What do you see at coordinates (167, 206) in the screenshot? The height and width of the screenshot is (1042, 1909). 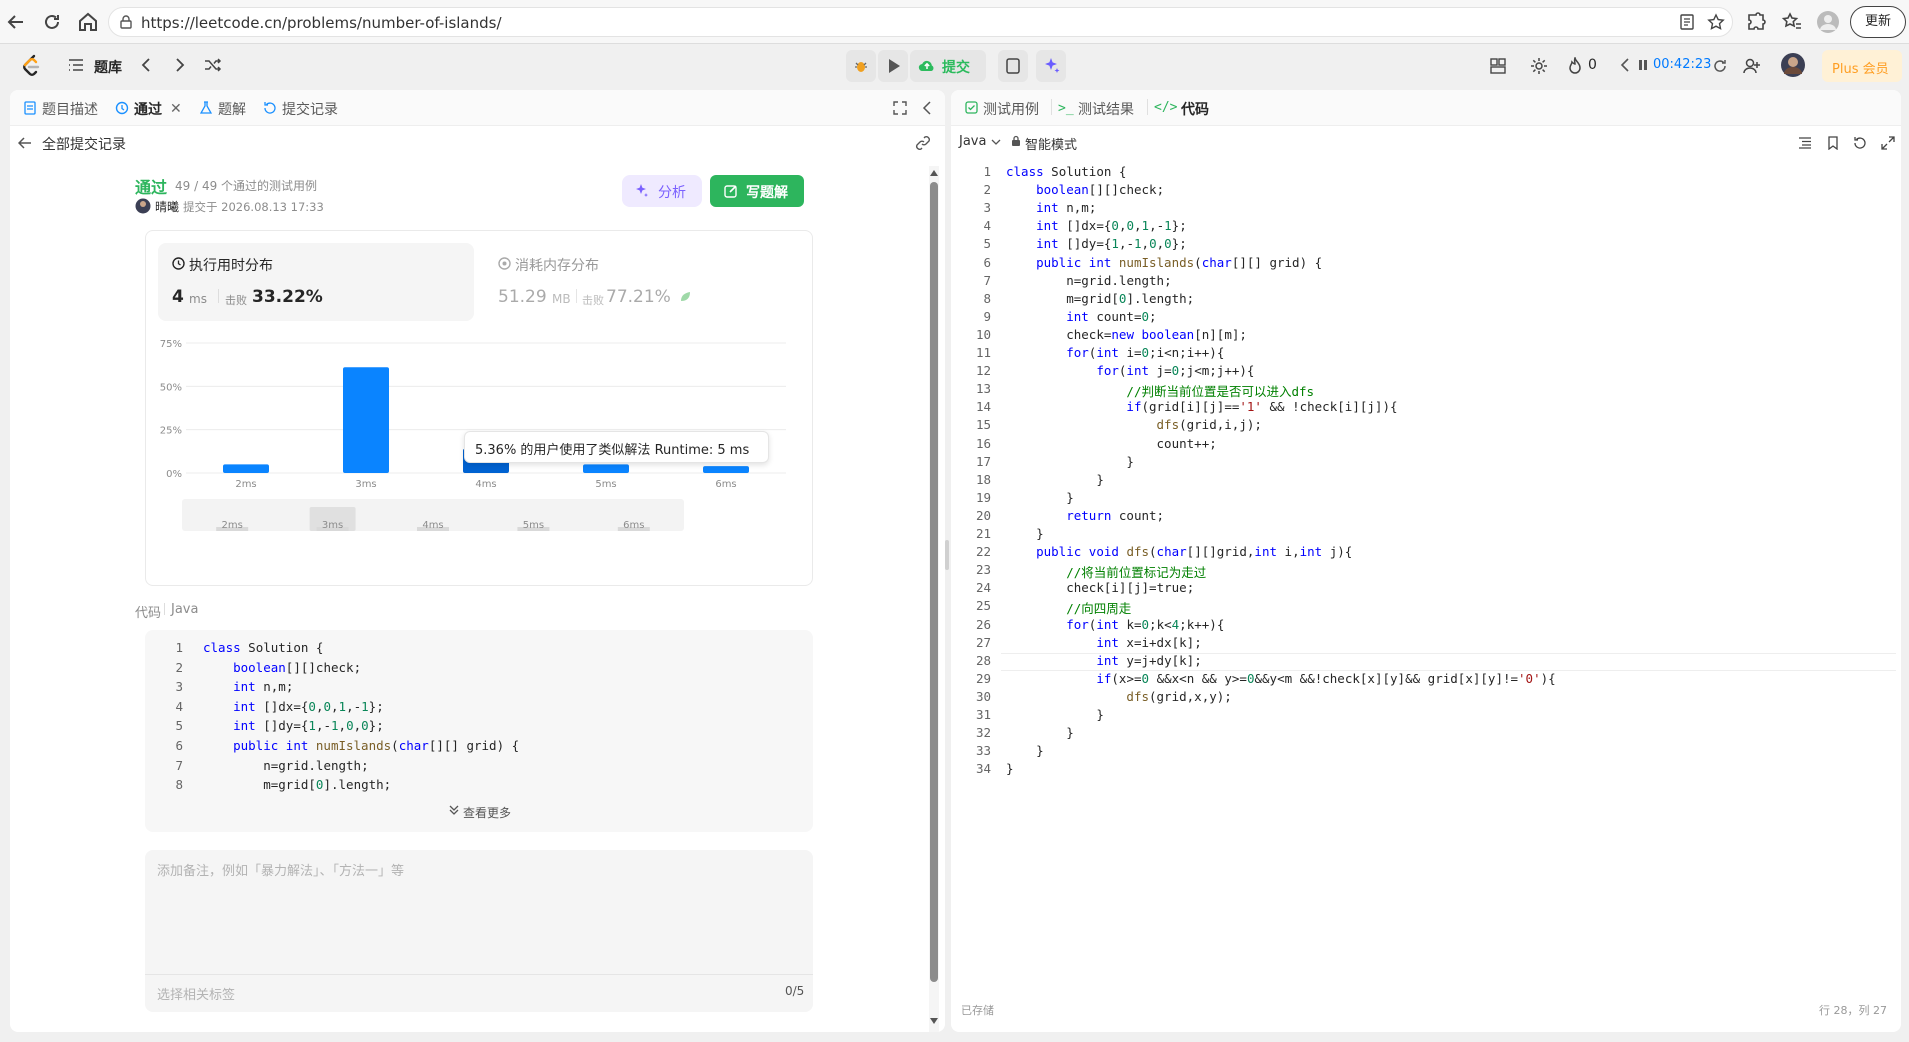 I see `submitter-name: 晴曦` at bounding box center [167, 206].